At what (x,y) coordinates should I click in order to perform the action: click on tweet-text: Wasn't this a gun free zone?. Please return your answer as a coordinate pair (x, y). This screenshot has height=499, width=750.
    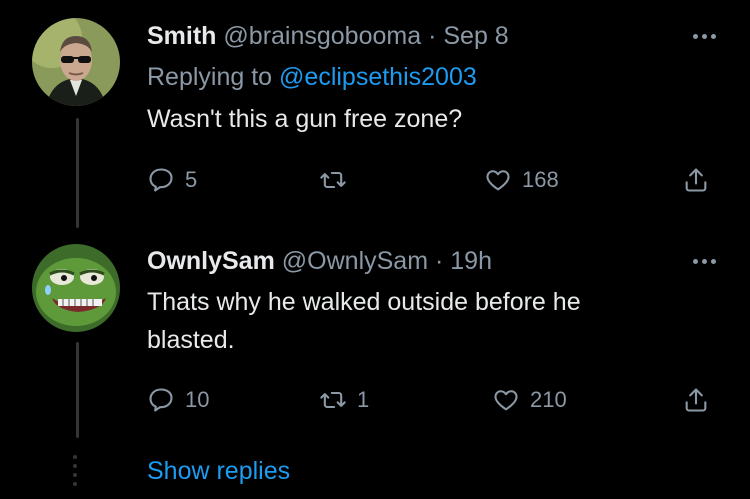
    Looking at the image, I should click on (305, 119).